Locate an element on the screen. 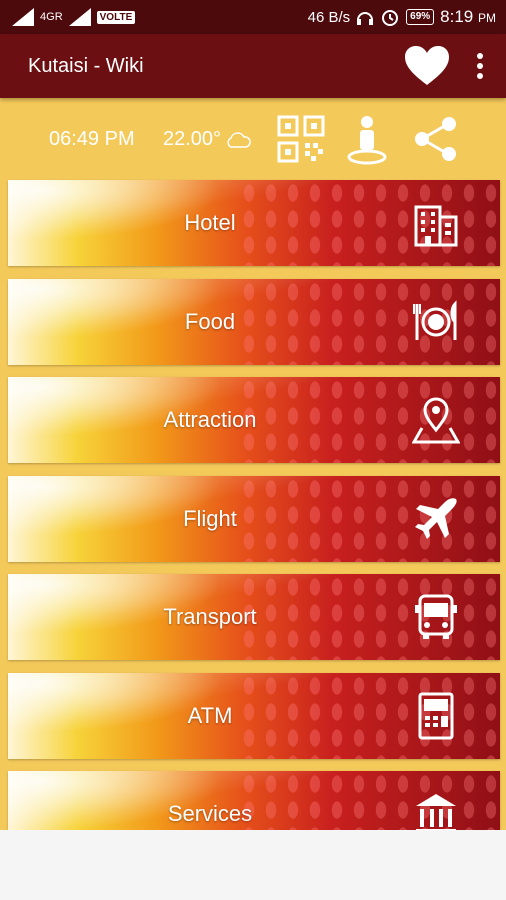 This screenshot has width=506, height=900. qr-code-icon is located at coordinates (301, 139).